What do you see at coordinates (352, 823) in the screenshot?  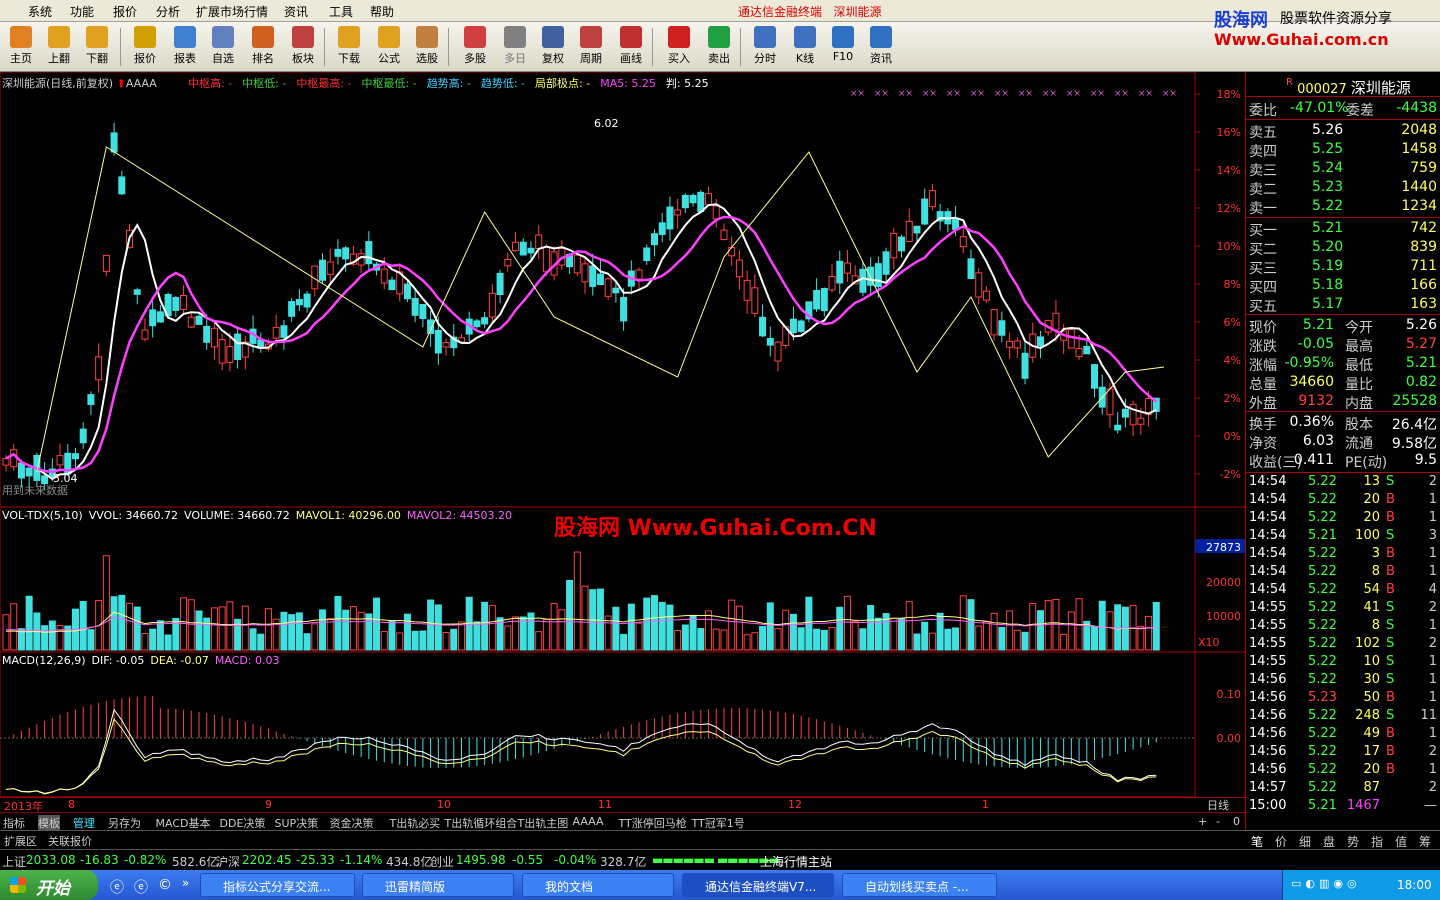 I see `formula-tab-7: 资金决策` at bounding box center [352, 823].